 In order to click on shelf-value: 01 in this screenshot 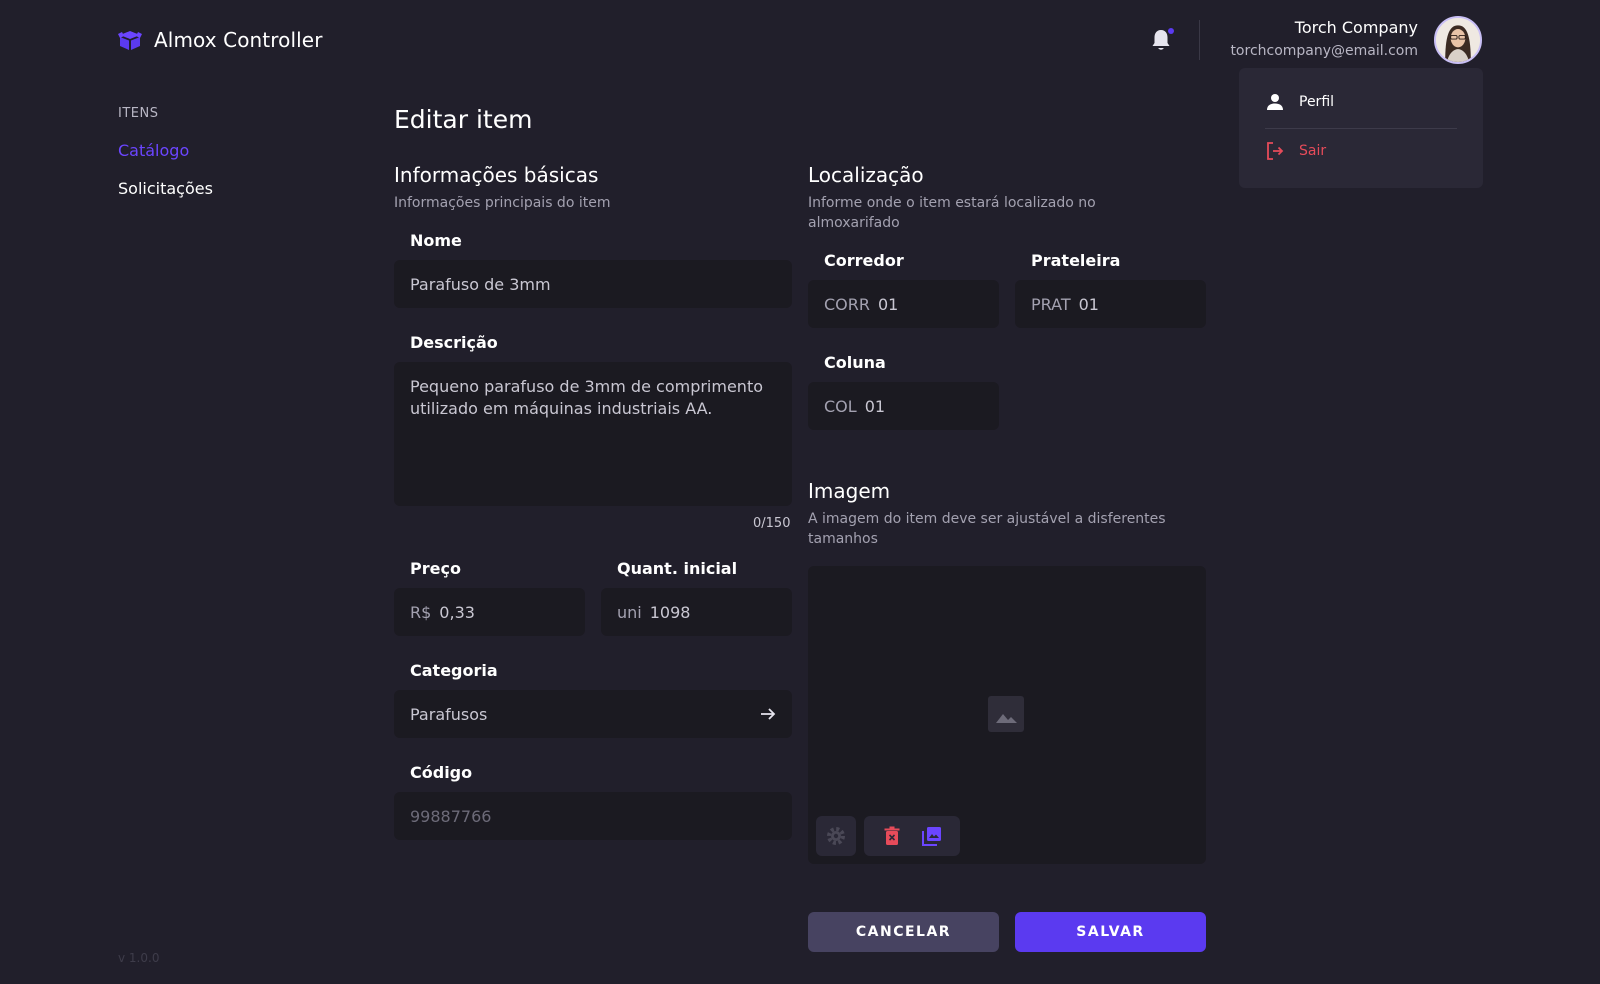, I will do `click(1088, 304)`.